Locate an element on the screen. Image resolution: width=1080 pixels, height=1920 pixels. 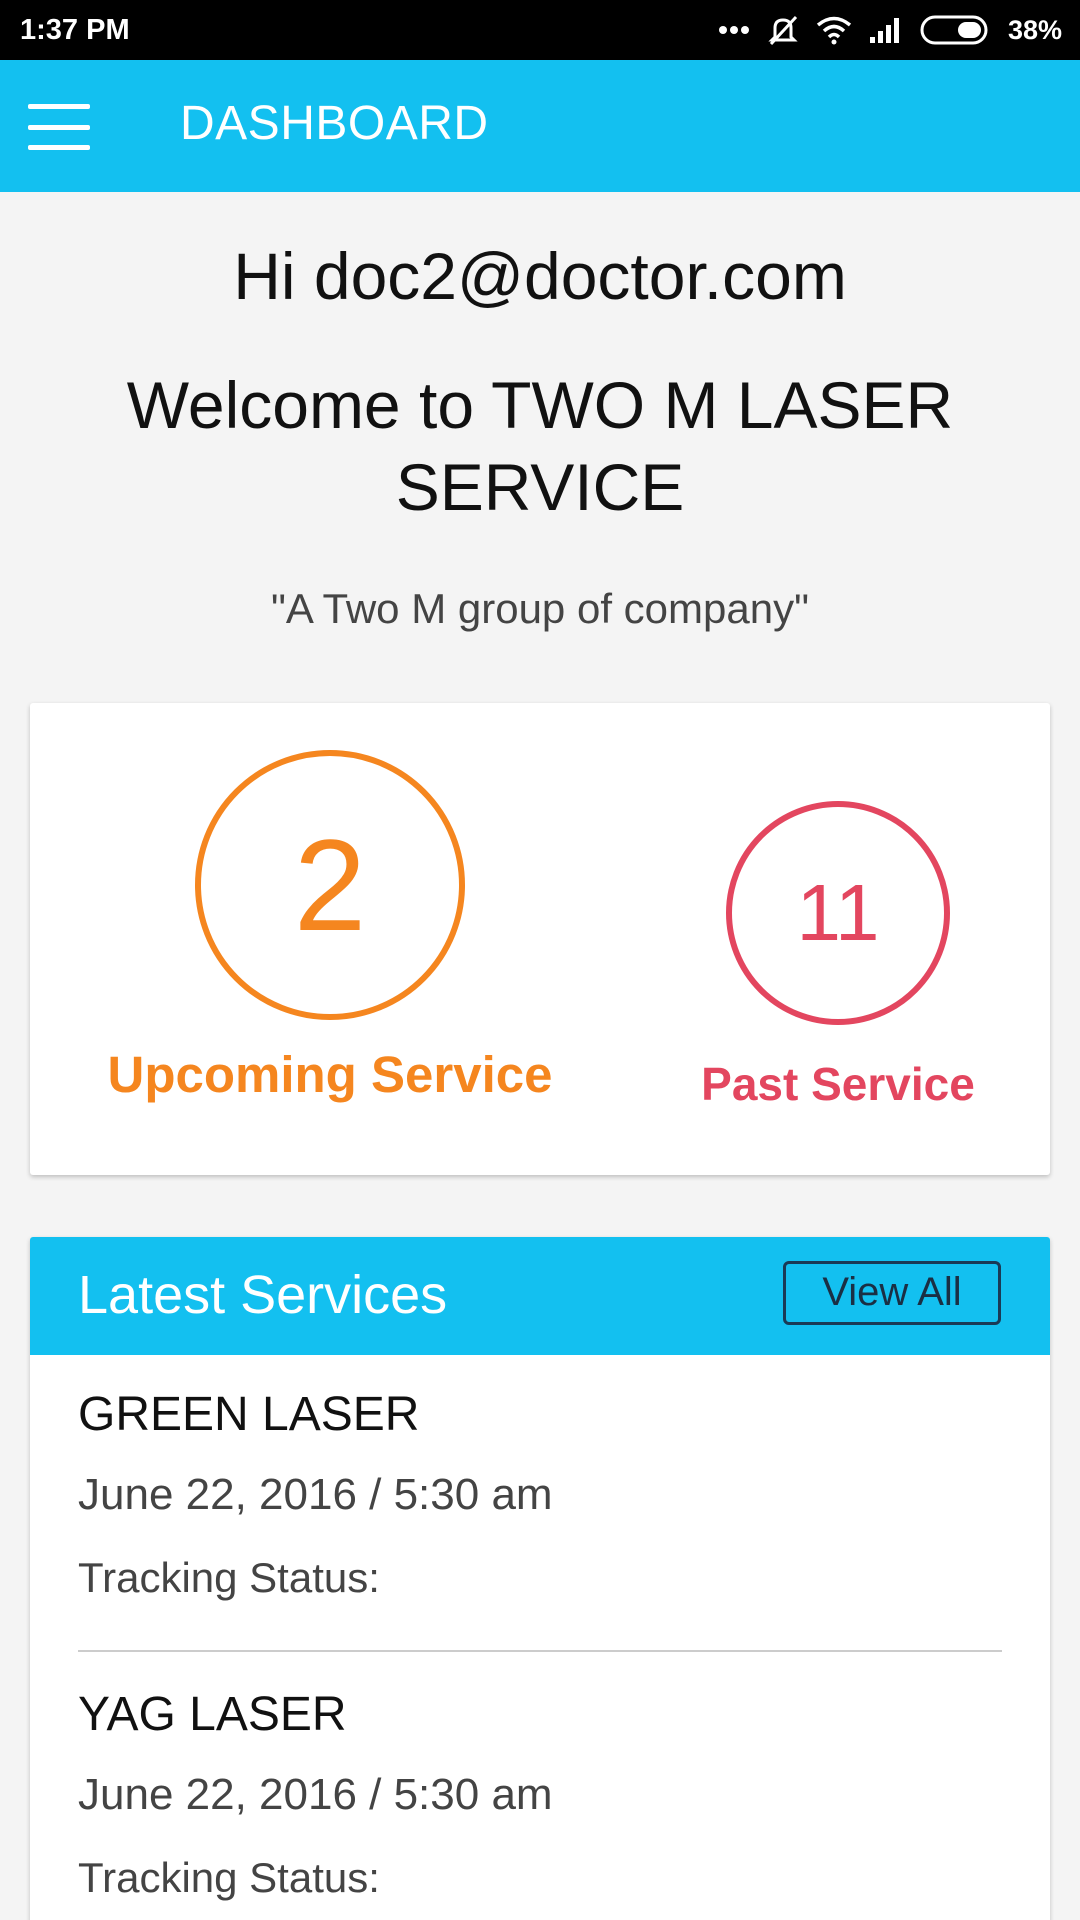
page-title: DASHBOARD is located at coordinates (334, 123).